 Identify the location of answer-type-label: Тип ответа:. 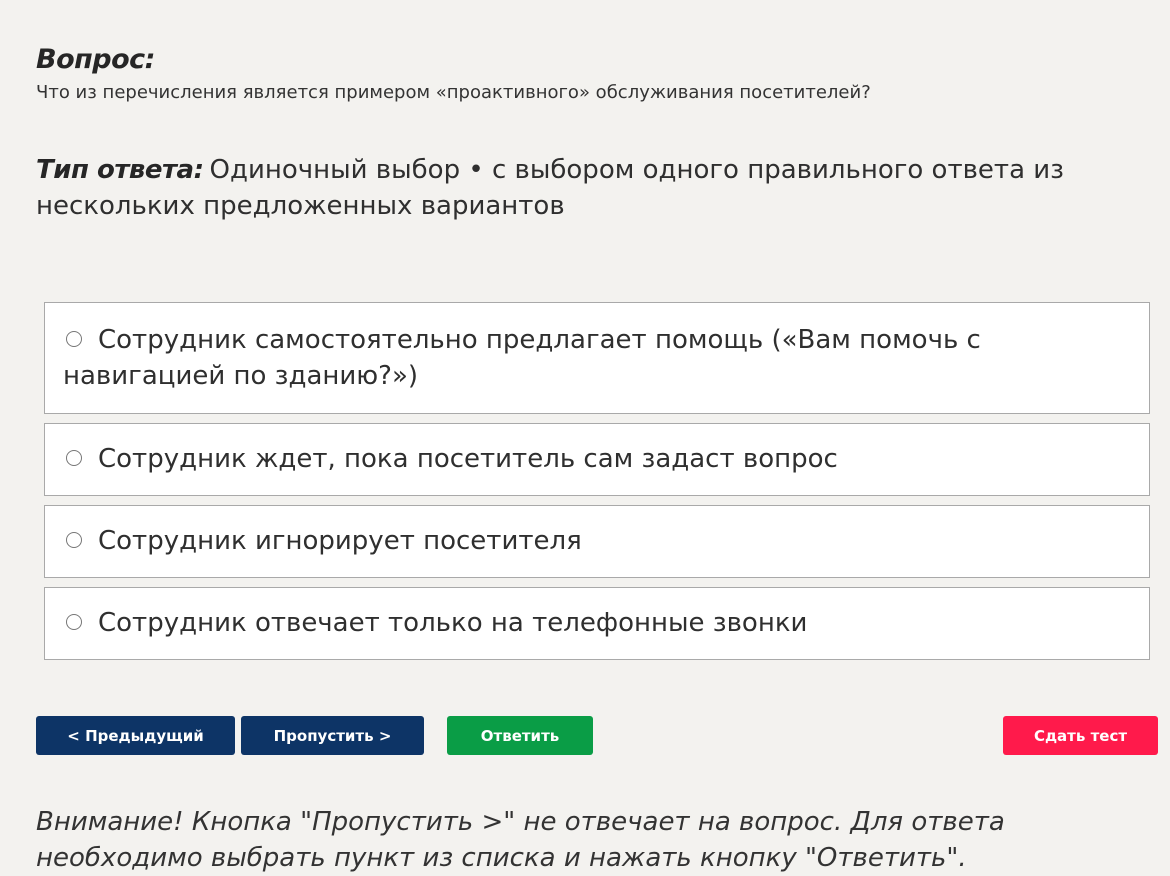
(120, 170).